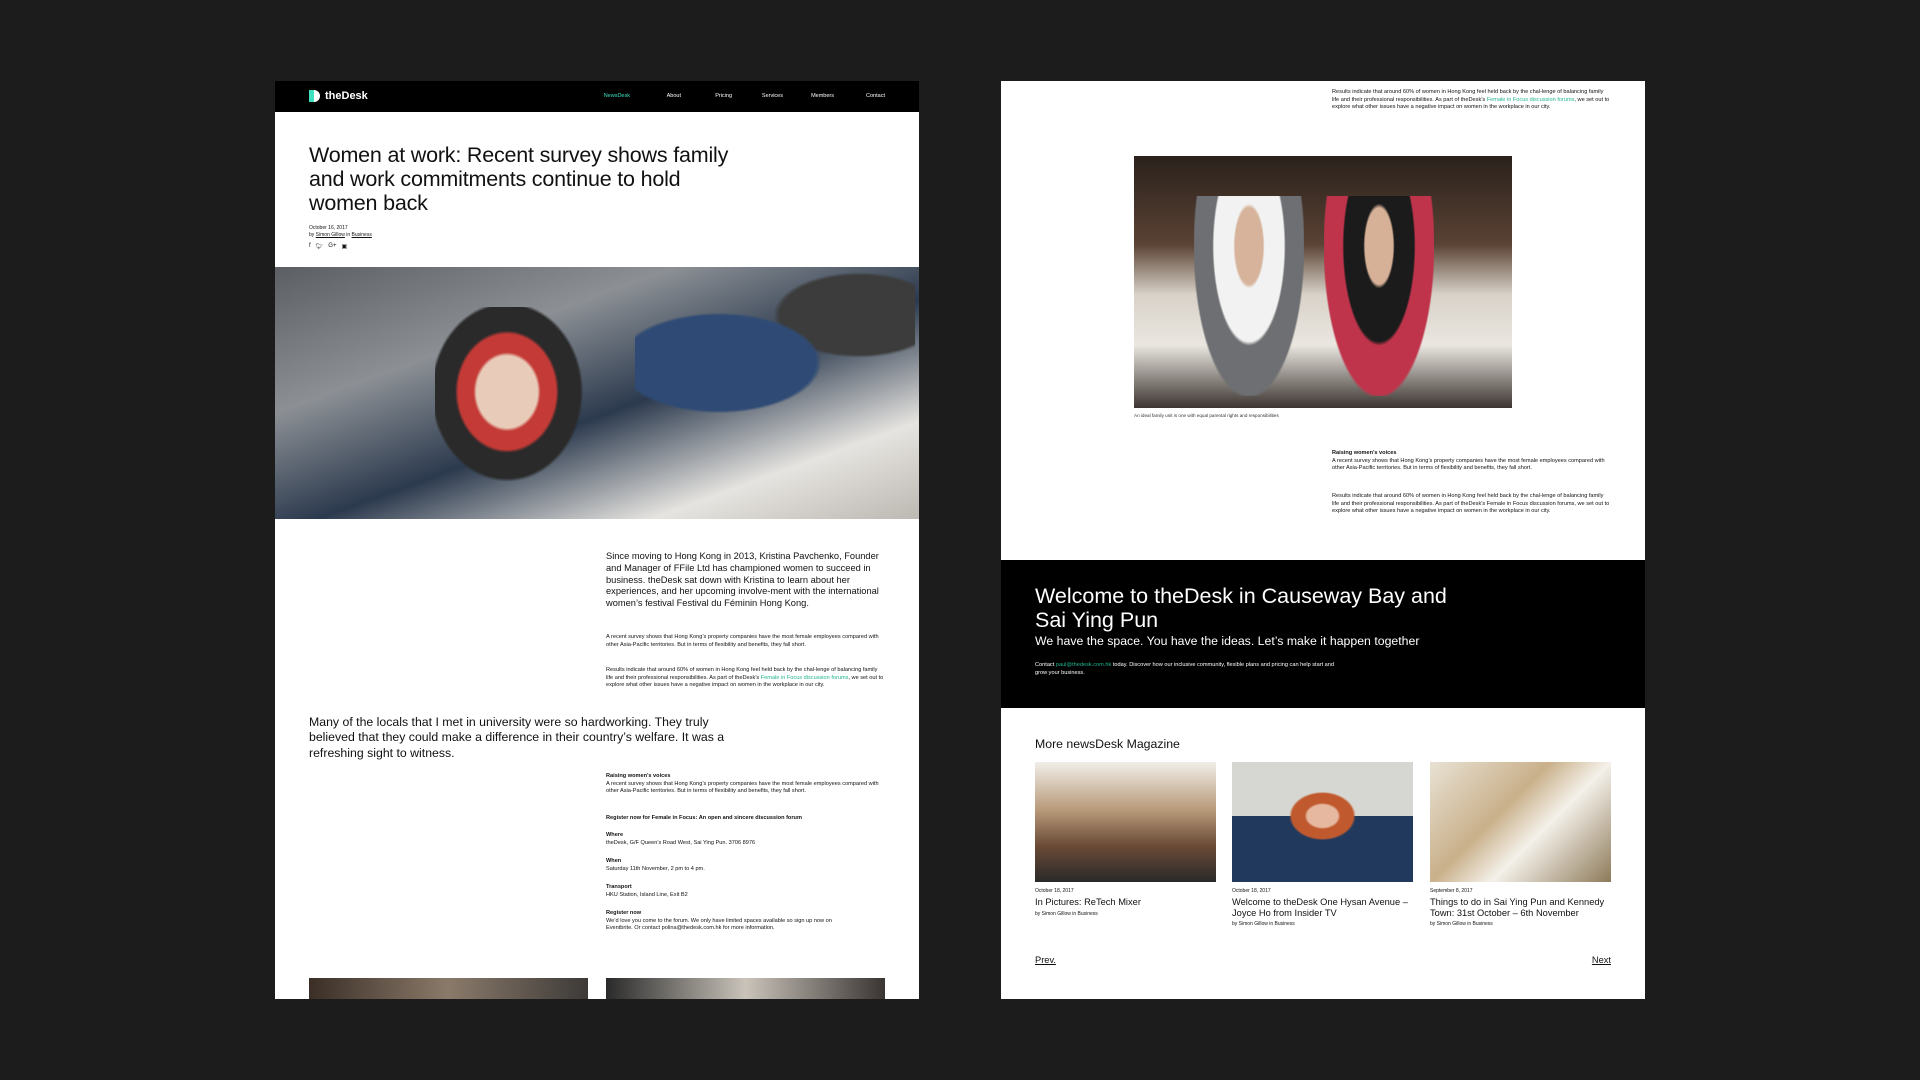 This screenshot has width=1920, height=1080. Describe the element at coordinates (655, 96) in the screenshot. I see `nav-link-about: About` at that location.